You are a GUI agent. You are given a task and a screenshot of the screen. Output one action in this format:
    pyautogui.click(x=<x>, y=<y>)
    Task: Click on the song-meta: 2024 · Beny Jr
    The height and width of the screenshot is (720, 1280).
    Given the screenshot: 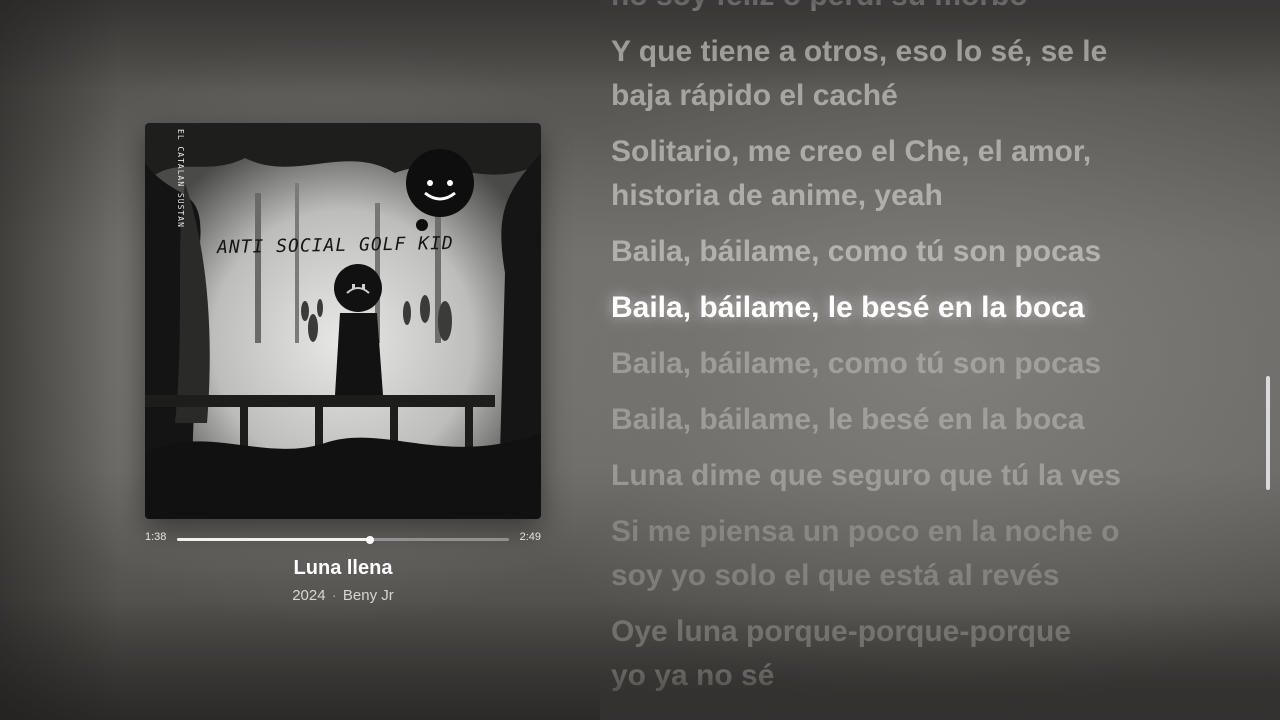 What is the action you would take?
    pyautogui.click(x=343, y=595)
    